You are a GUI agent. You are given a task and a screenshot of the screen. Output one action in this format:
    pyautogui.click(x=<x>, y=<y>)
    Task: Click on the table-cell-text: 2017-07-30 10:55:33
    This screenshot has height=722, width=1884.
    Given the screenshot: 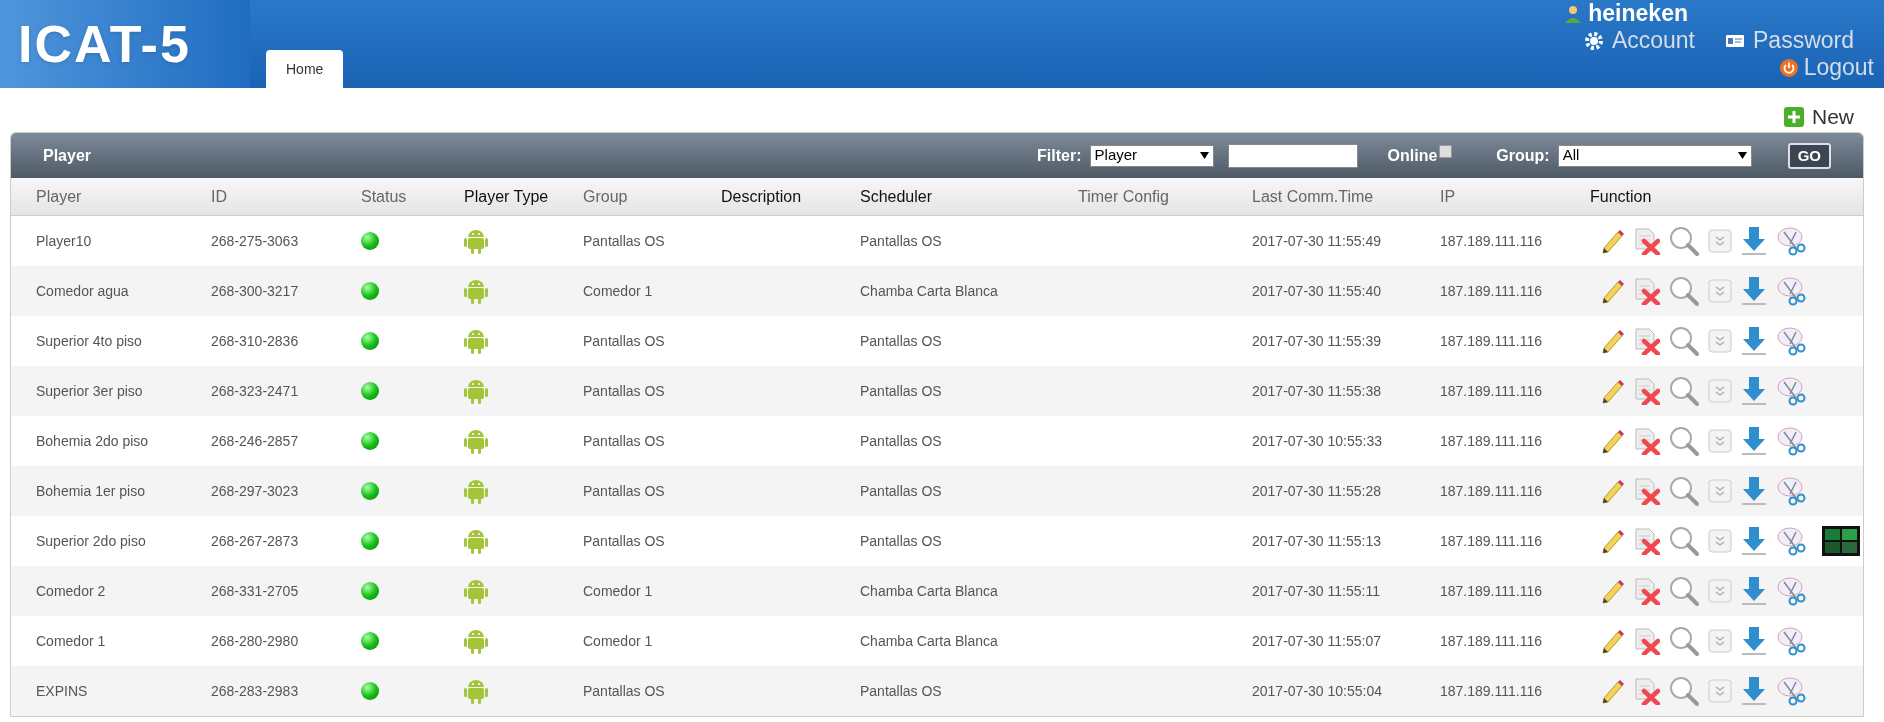 What is the action you would take?
    pyautogui.click(x=1317, y=441)
    